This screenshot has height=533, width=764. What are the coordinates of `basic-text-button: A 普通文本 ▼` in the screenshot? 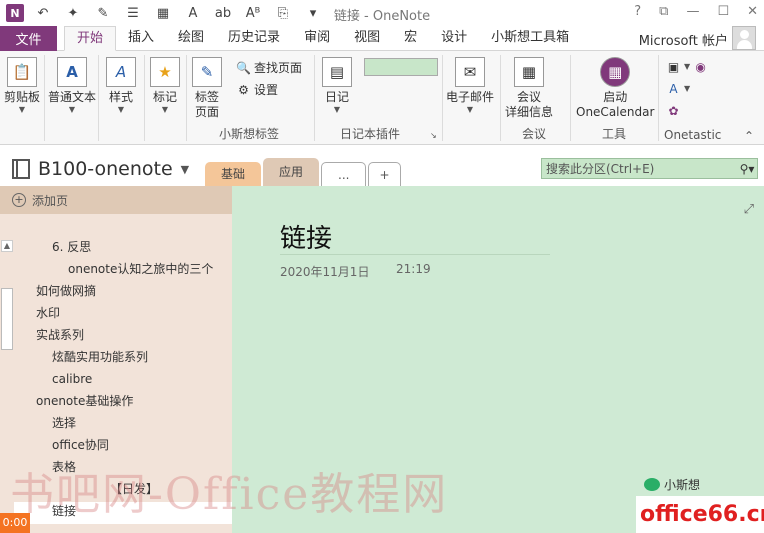 It's located at (72, 85).